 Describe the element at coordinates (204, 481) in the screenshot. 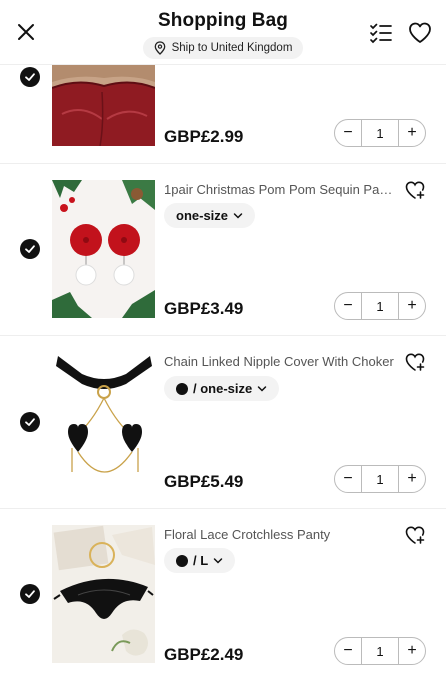

I see `price: GBP£5.49` at that location.